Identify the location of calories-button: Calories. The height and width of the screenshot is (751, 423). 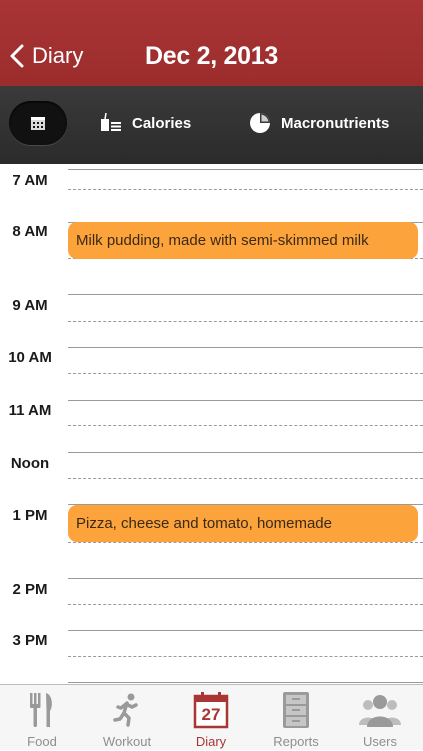
(145, 123).